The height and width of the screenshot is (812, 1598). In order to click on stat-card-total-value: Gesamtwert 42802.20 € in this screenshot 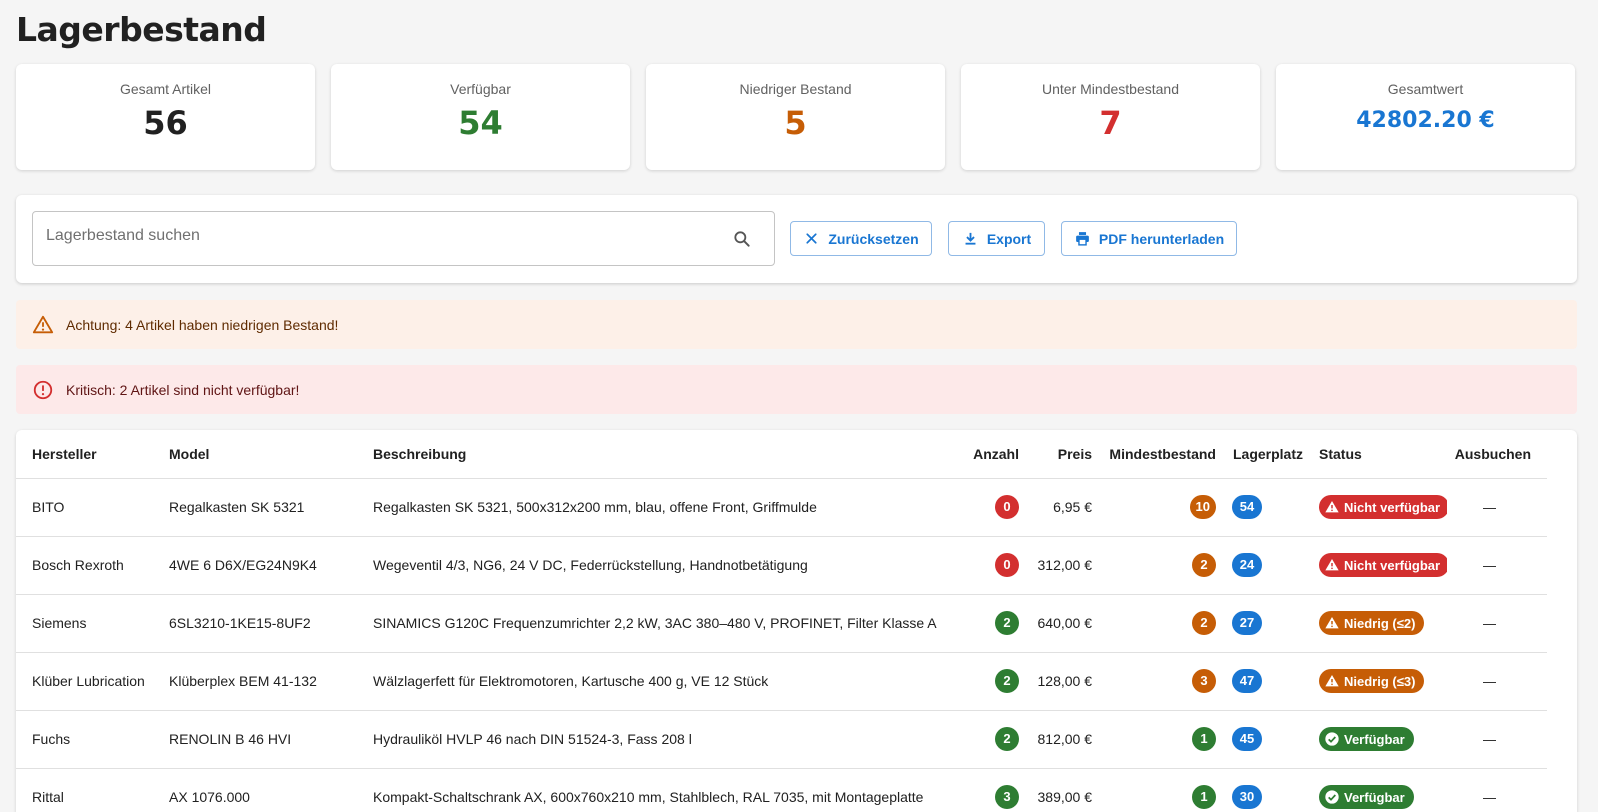, I will do `click(1425, 117)`.